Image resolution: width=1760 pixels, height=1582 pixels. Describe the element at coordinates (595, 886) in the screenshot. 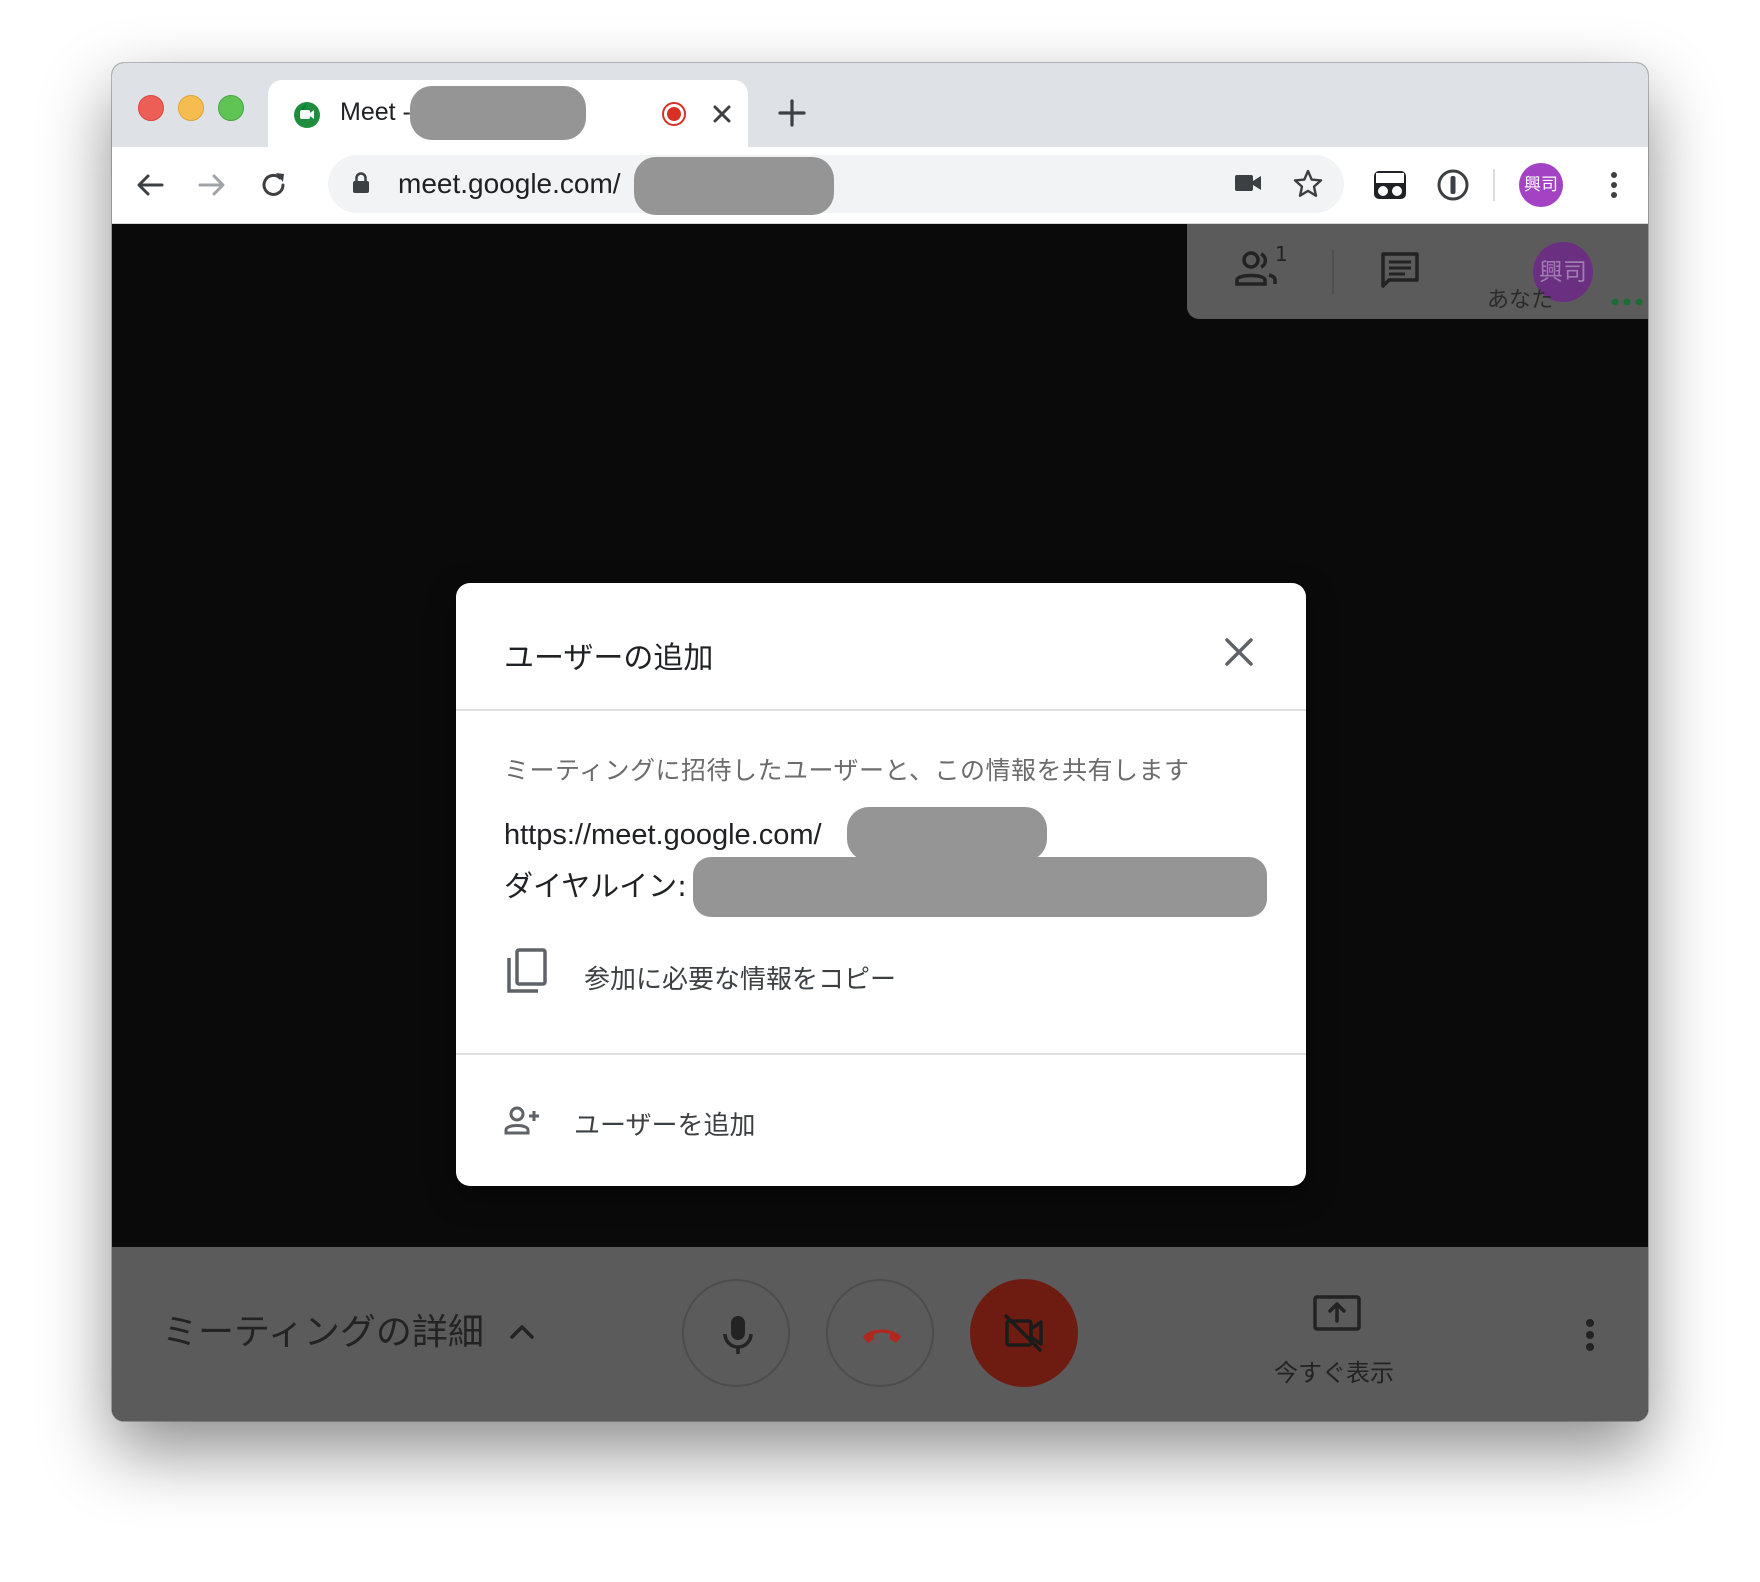

I see `dial-in-label: ダイヤルイン:` at that location.